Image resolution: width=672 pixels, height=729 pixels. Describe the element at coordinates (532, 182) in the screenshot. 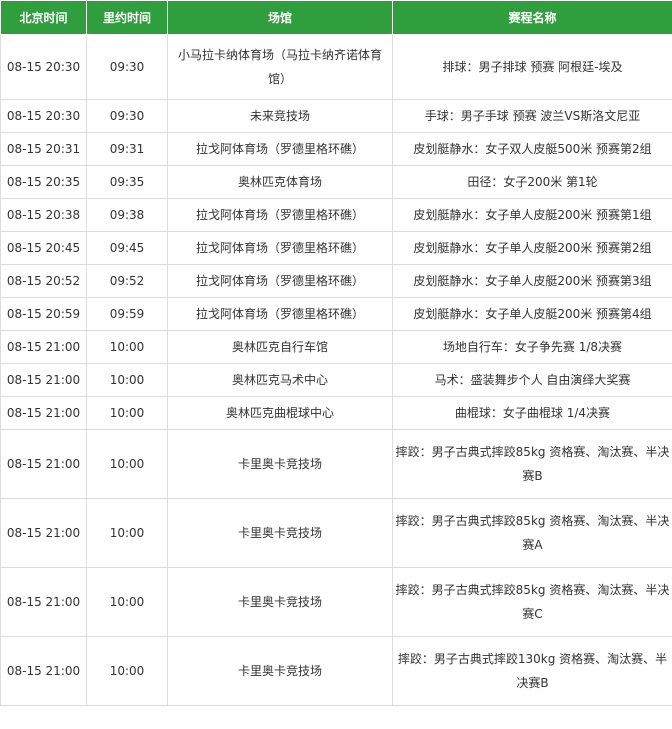

I see `event-cell: 田径：女子200米 第1轮` at that location.